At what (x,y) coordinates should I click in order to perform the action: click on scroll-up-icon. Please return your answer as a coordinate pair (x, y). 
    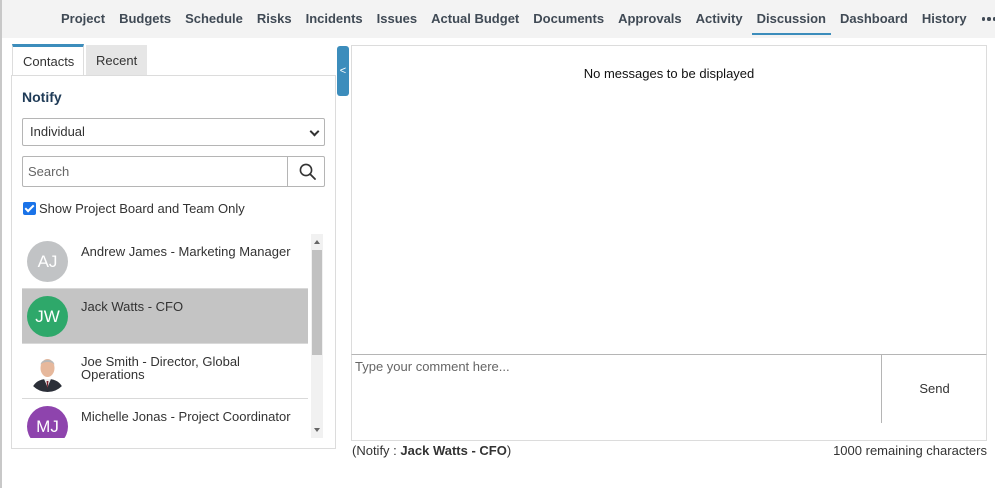
    Looking at the image, I should click on (317, 242).